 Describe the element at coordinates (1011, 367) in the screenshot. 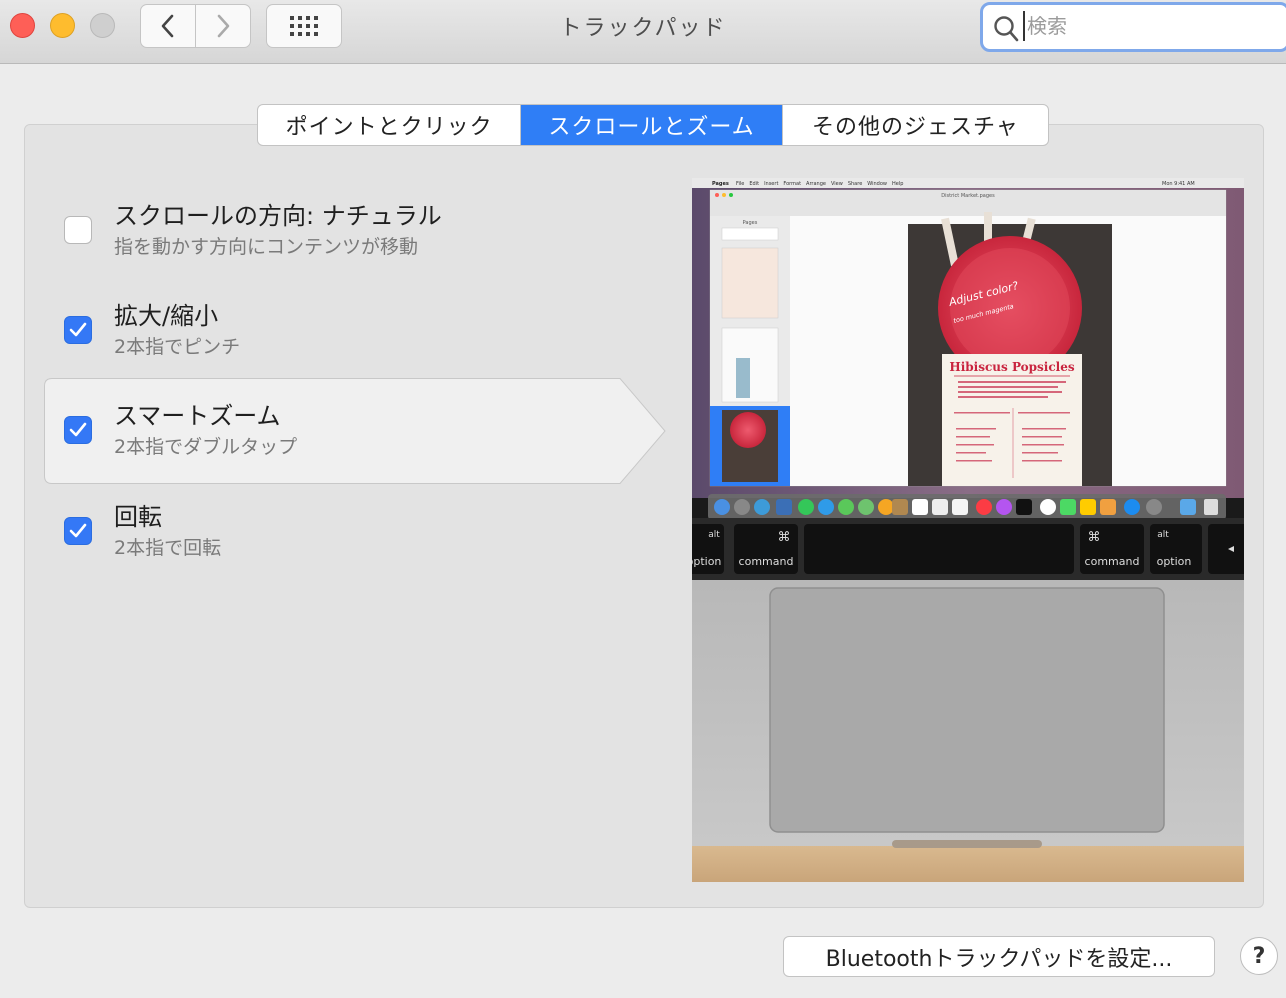

I see `preview-poster-title: Hibiscus Popsicles` at that location.